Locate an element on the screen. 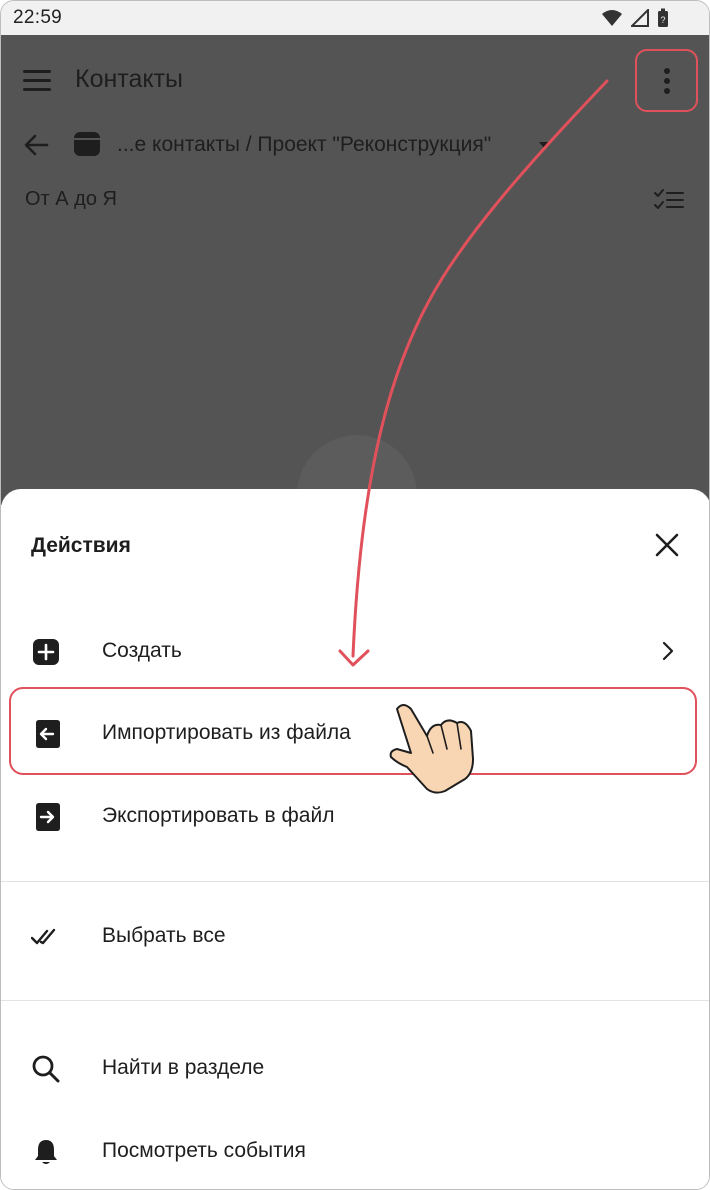 This screenshot has height=1190, width=710. menu-item-search: Найти в разделе is located at coordinates (355, 1068).